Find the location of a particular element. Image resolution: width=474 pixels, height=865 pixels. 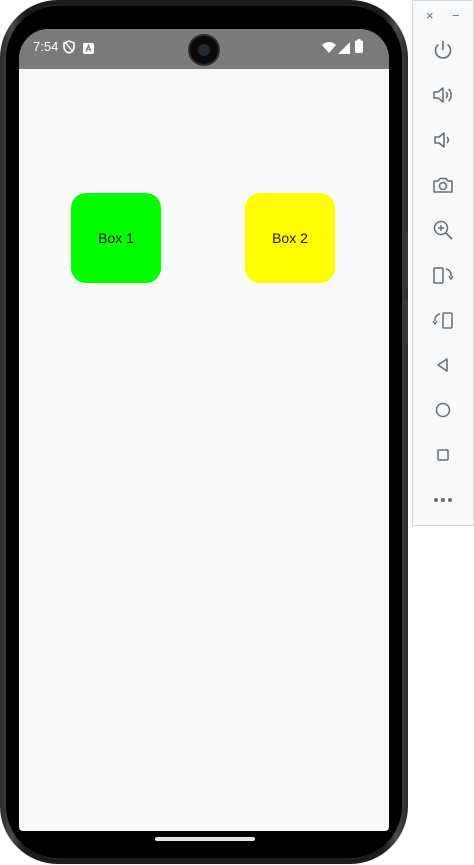

rotate-right-icon is located at coordinates (442, 320).